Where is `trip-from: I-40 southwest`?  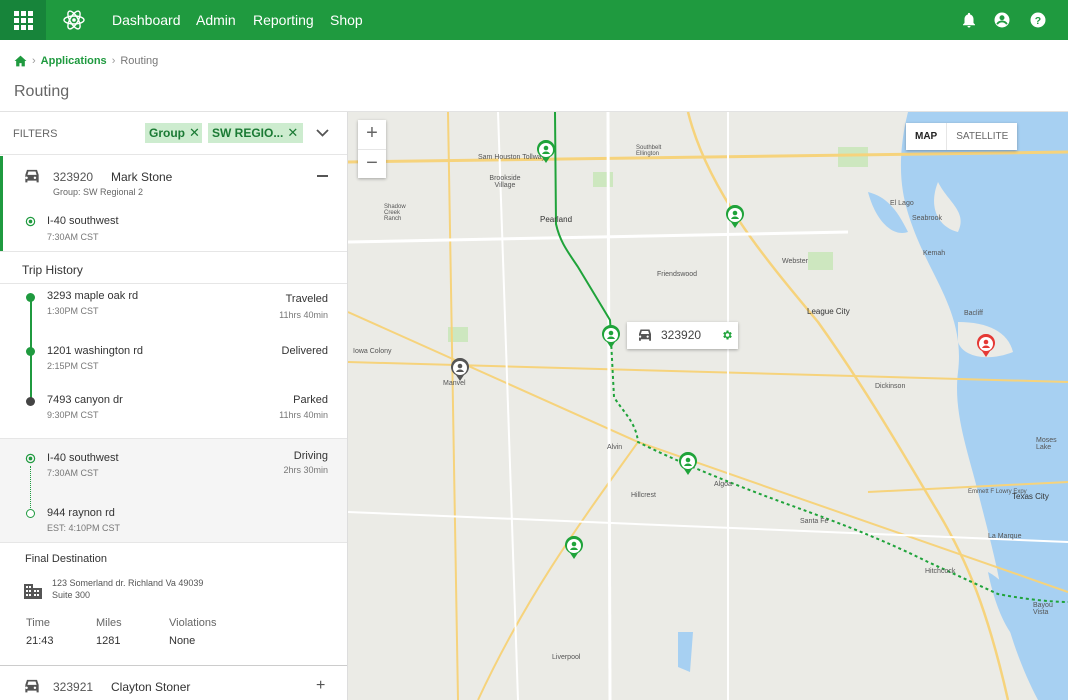 trip-from: I-40 southwest is located at coordinates (83, 458).